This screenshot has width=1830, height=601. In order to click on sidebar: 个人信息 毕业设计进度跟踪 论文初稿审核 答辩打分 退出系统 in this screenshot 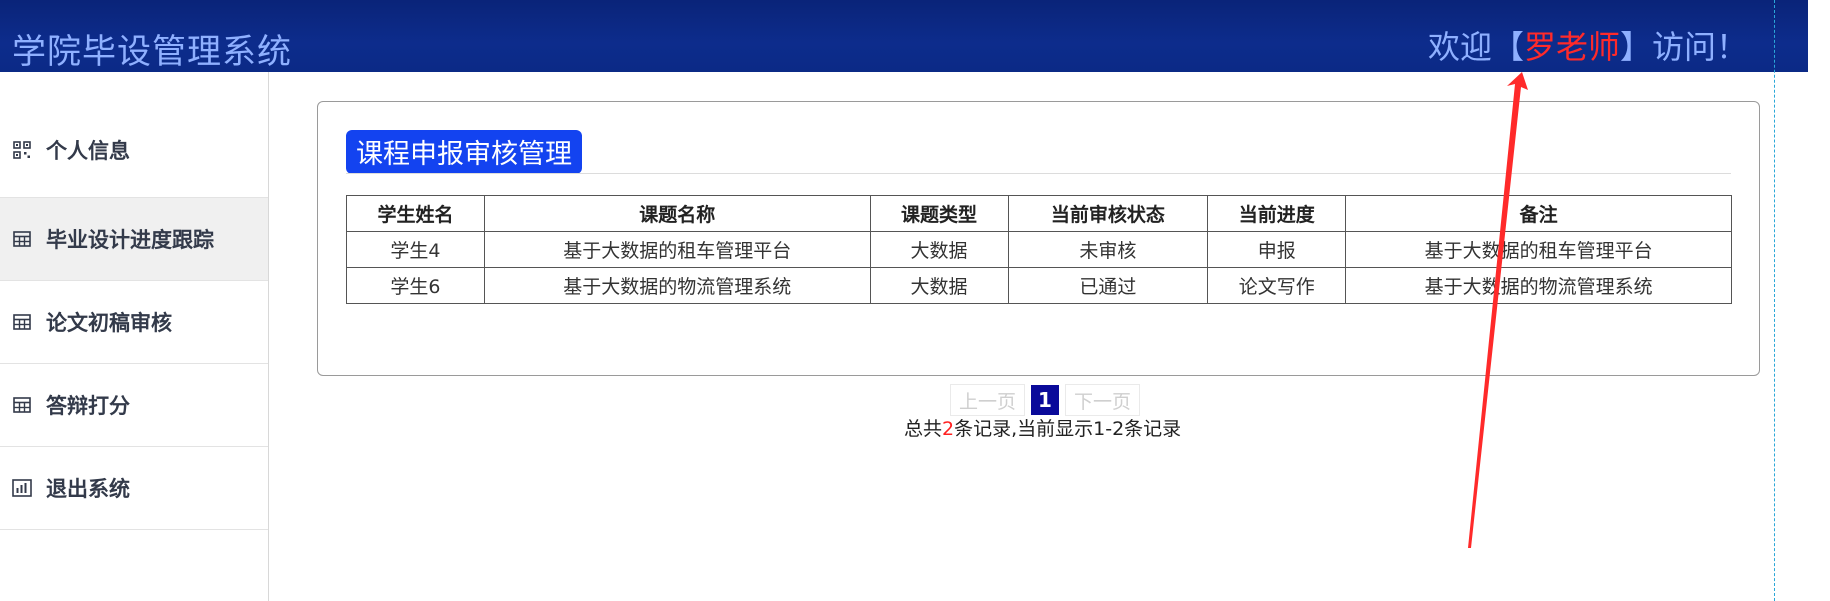, I will do `click(134, 336)`.